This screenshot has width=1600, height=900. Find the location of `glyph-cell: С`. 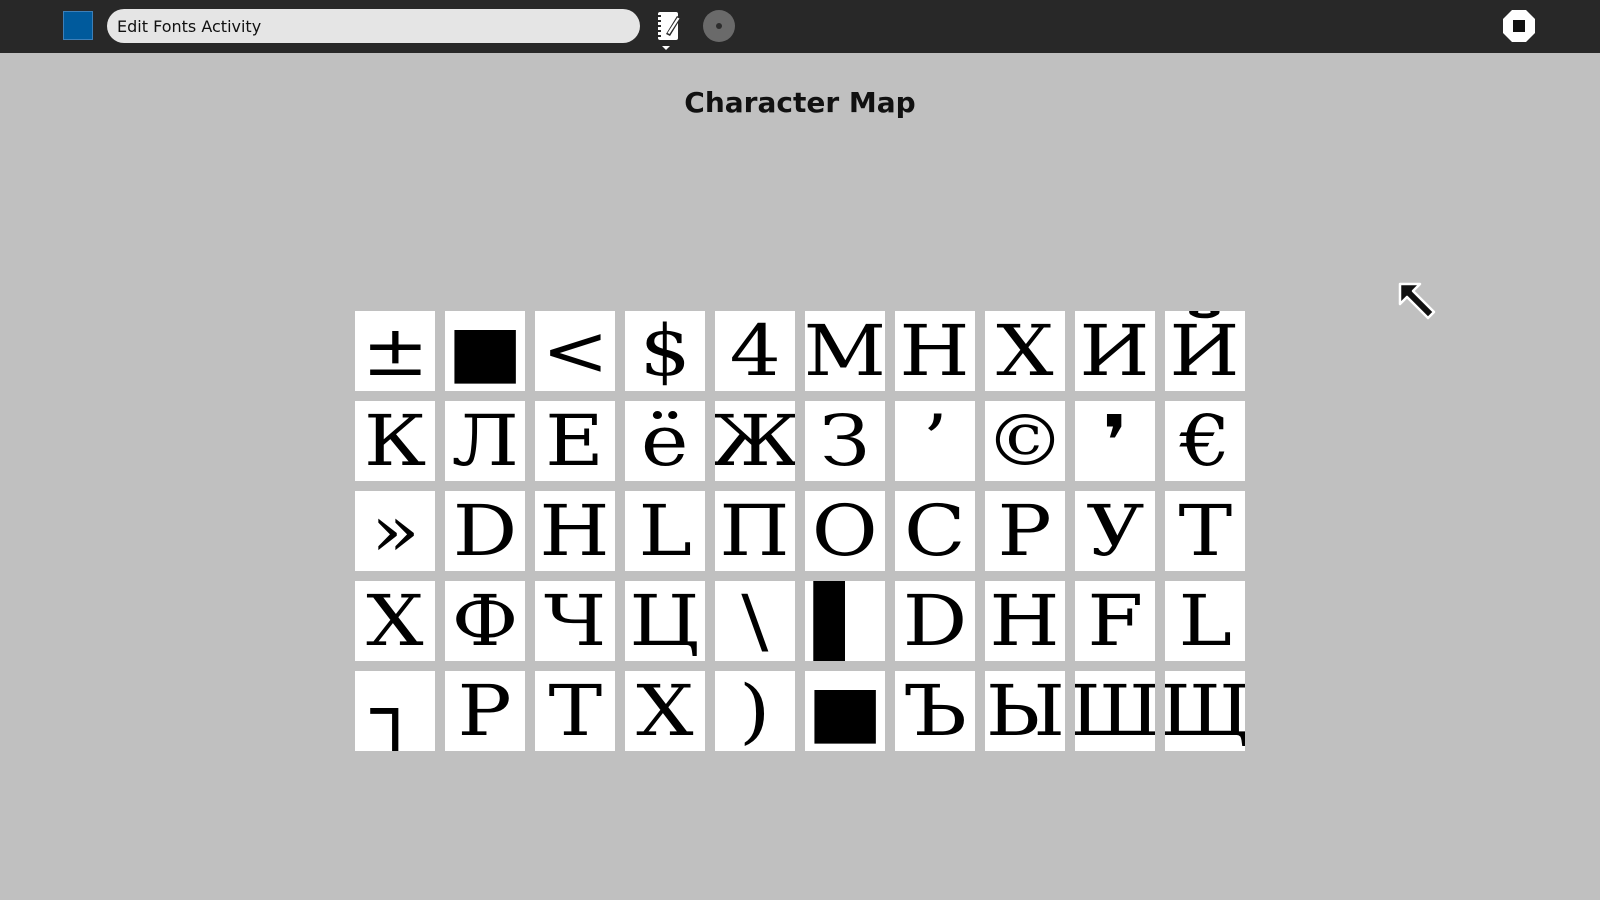

glyph-cell: С is located at coordinates (935, 531).